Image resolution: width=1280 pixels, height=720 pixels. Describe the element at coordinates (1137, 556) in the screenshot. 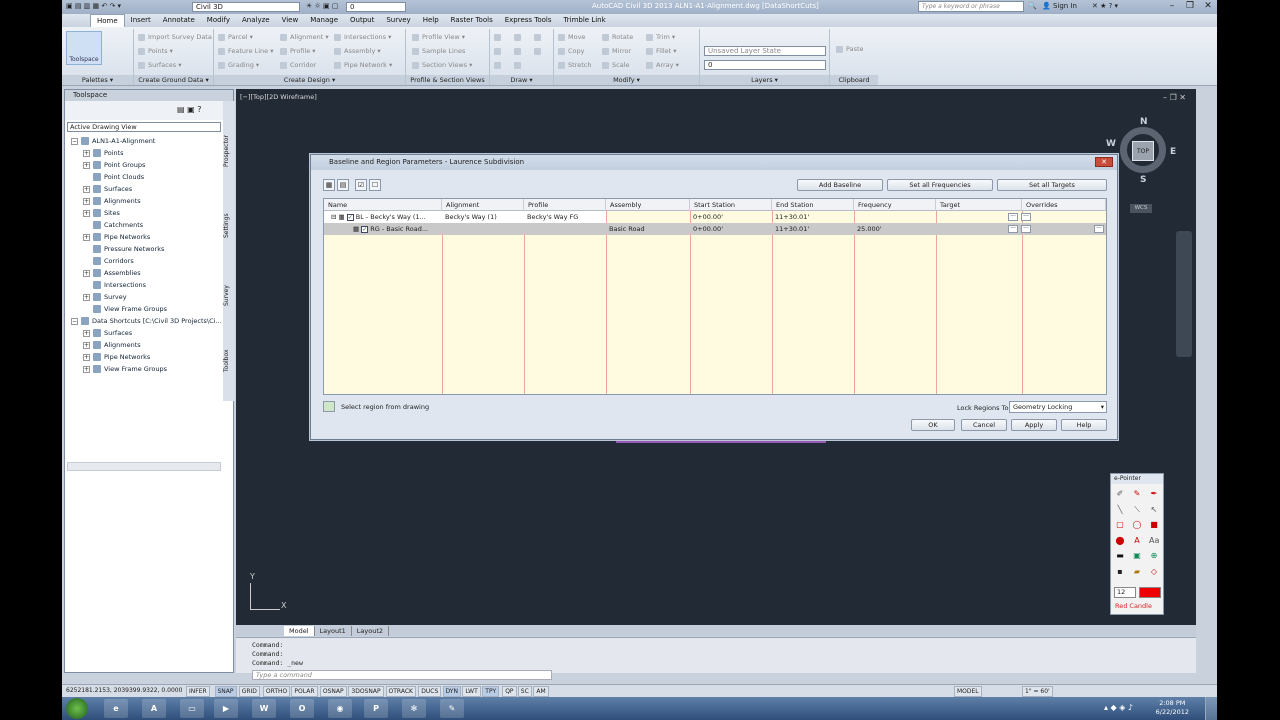

I see `screen-capture-icon: ▣` at that location.